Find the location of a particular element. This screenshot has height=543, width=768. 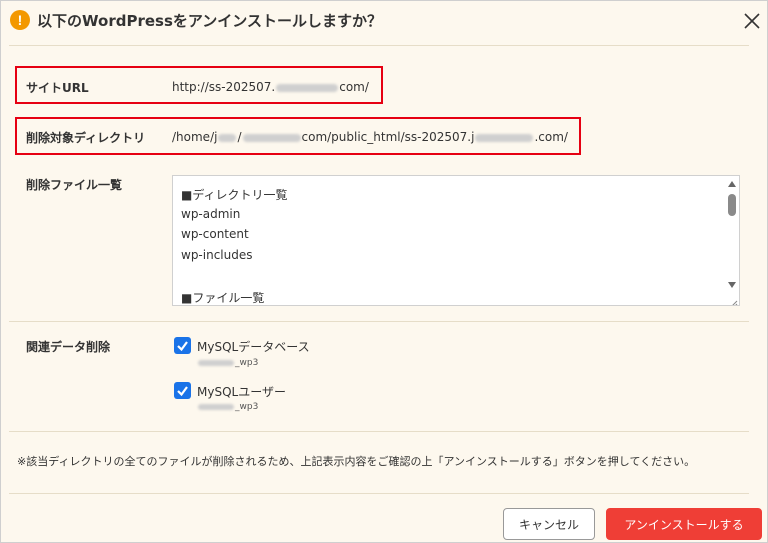

related-data-label: 関連データ削除 is located at coordinates (68, 347).